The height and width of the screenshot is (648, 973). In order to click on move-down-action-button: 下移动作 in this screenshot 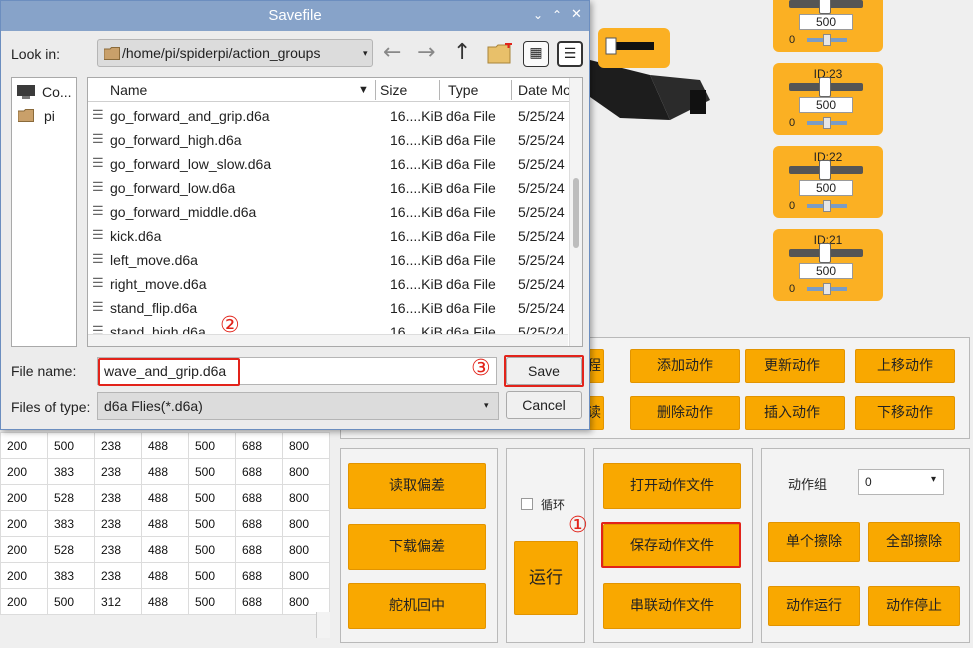, I will do `click(905, 413)`.